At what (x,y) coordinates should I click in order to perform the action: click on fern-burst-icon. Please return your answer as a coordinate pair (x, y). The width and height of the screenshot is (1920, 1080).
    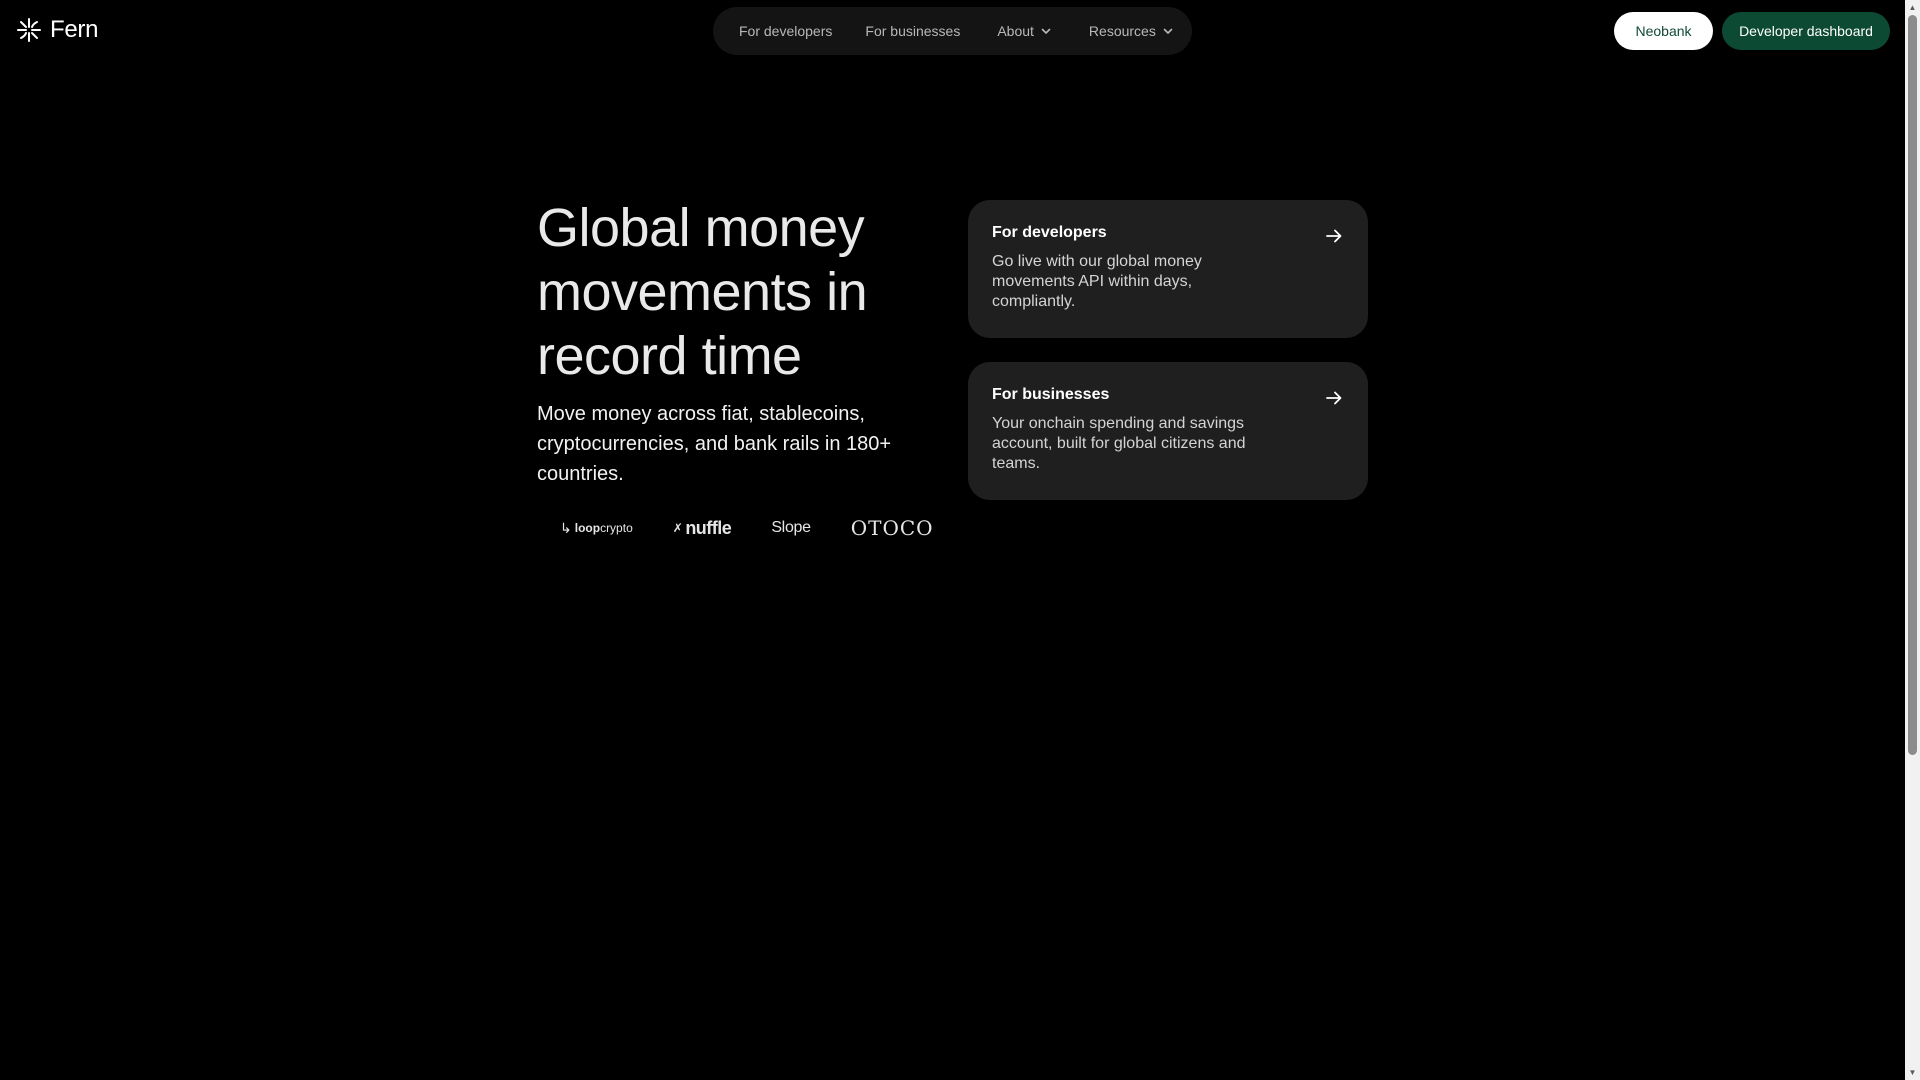
    Looking at the image, I should click on (29, 30).